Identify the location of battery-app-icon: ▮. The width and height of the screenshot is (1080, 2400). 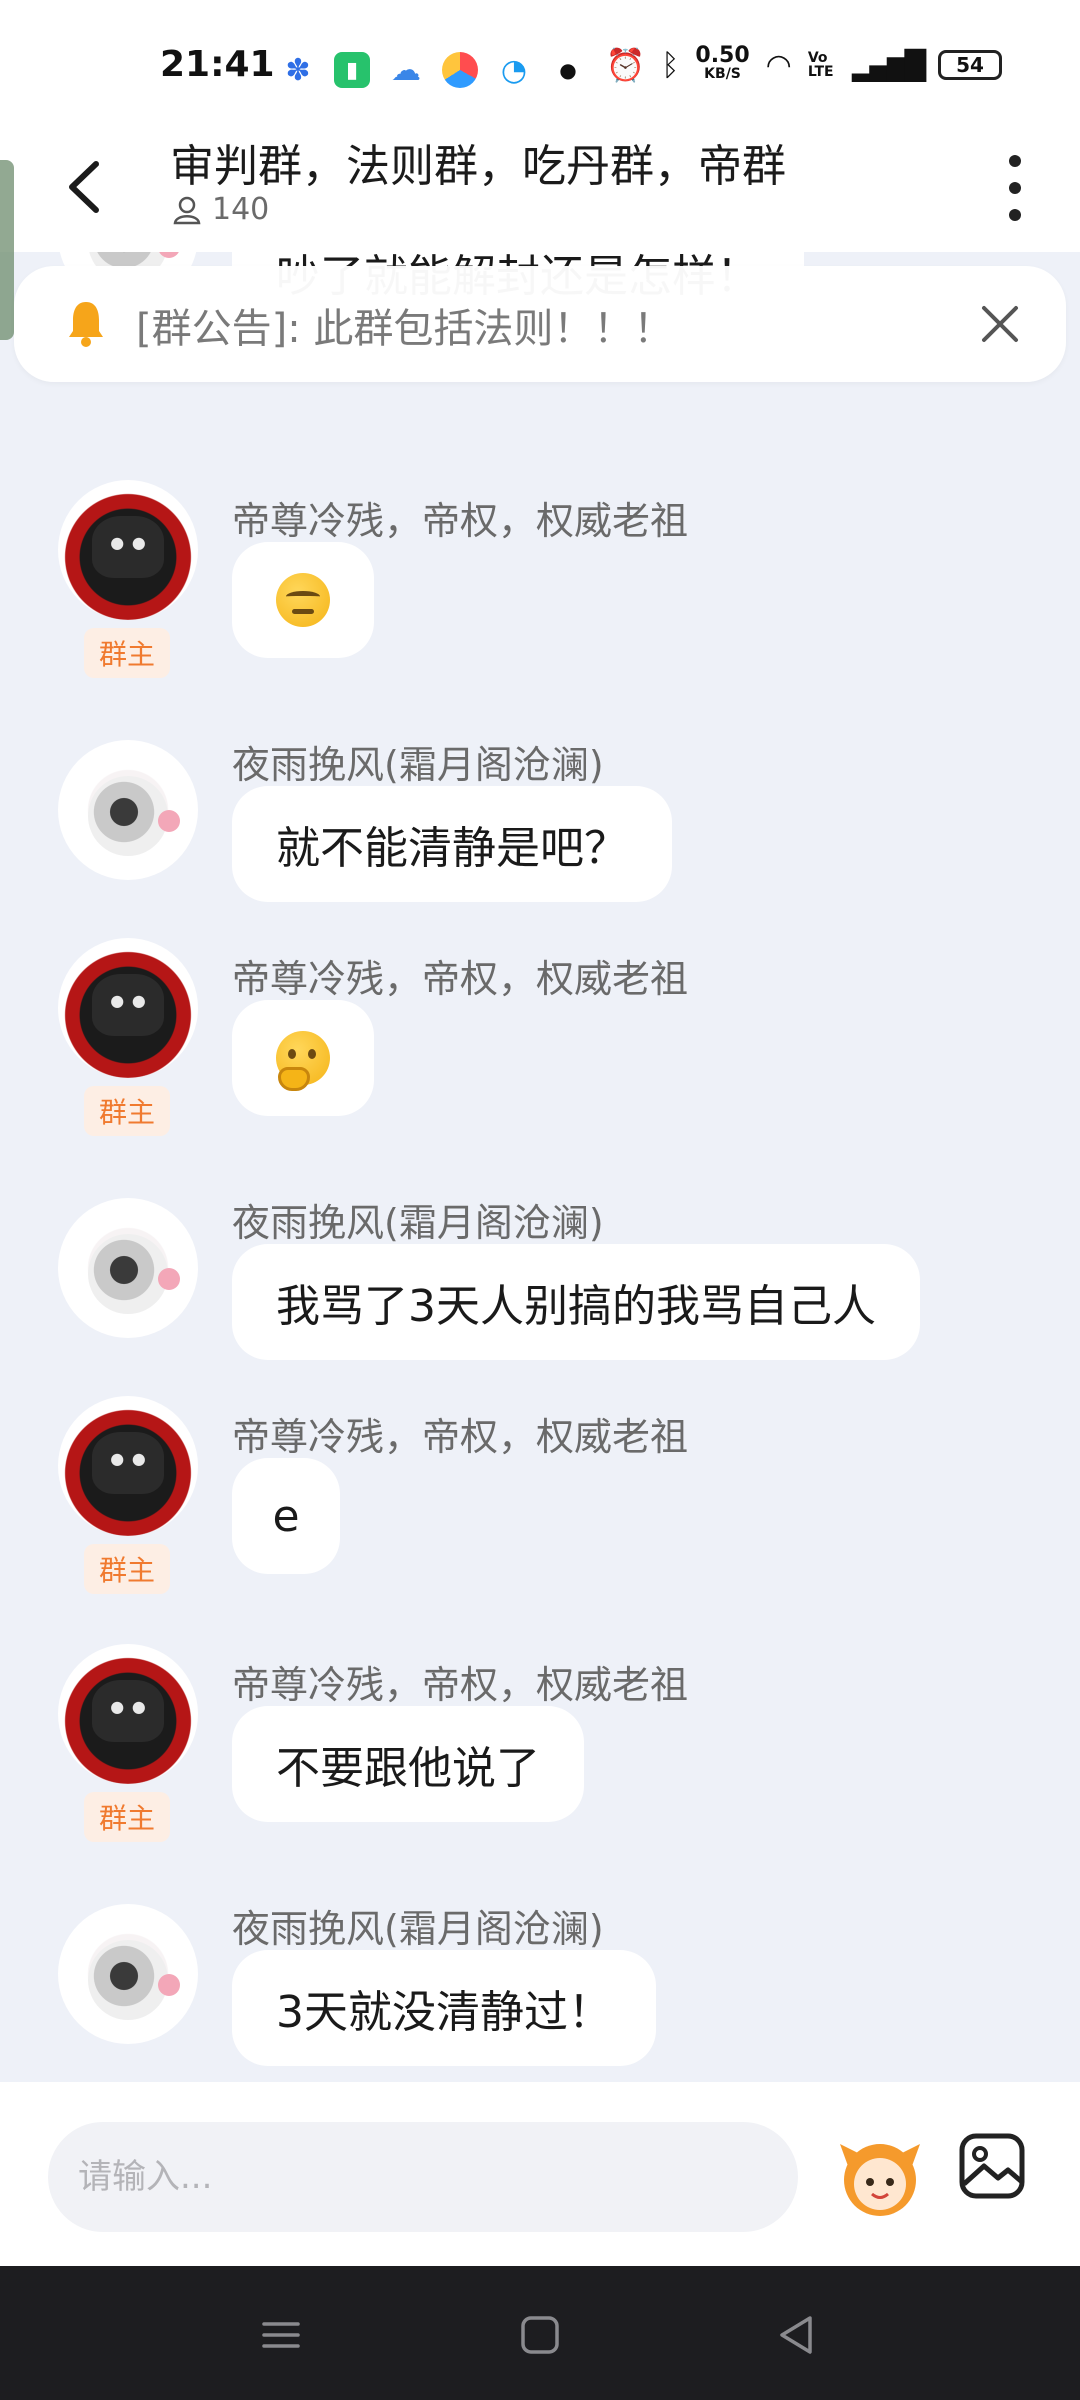
(352, 70).